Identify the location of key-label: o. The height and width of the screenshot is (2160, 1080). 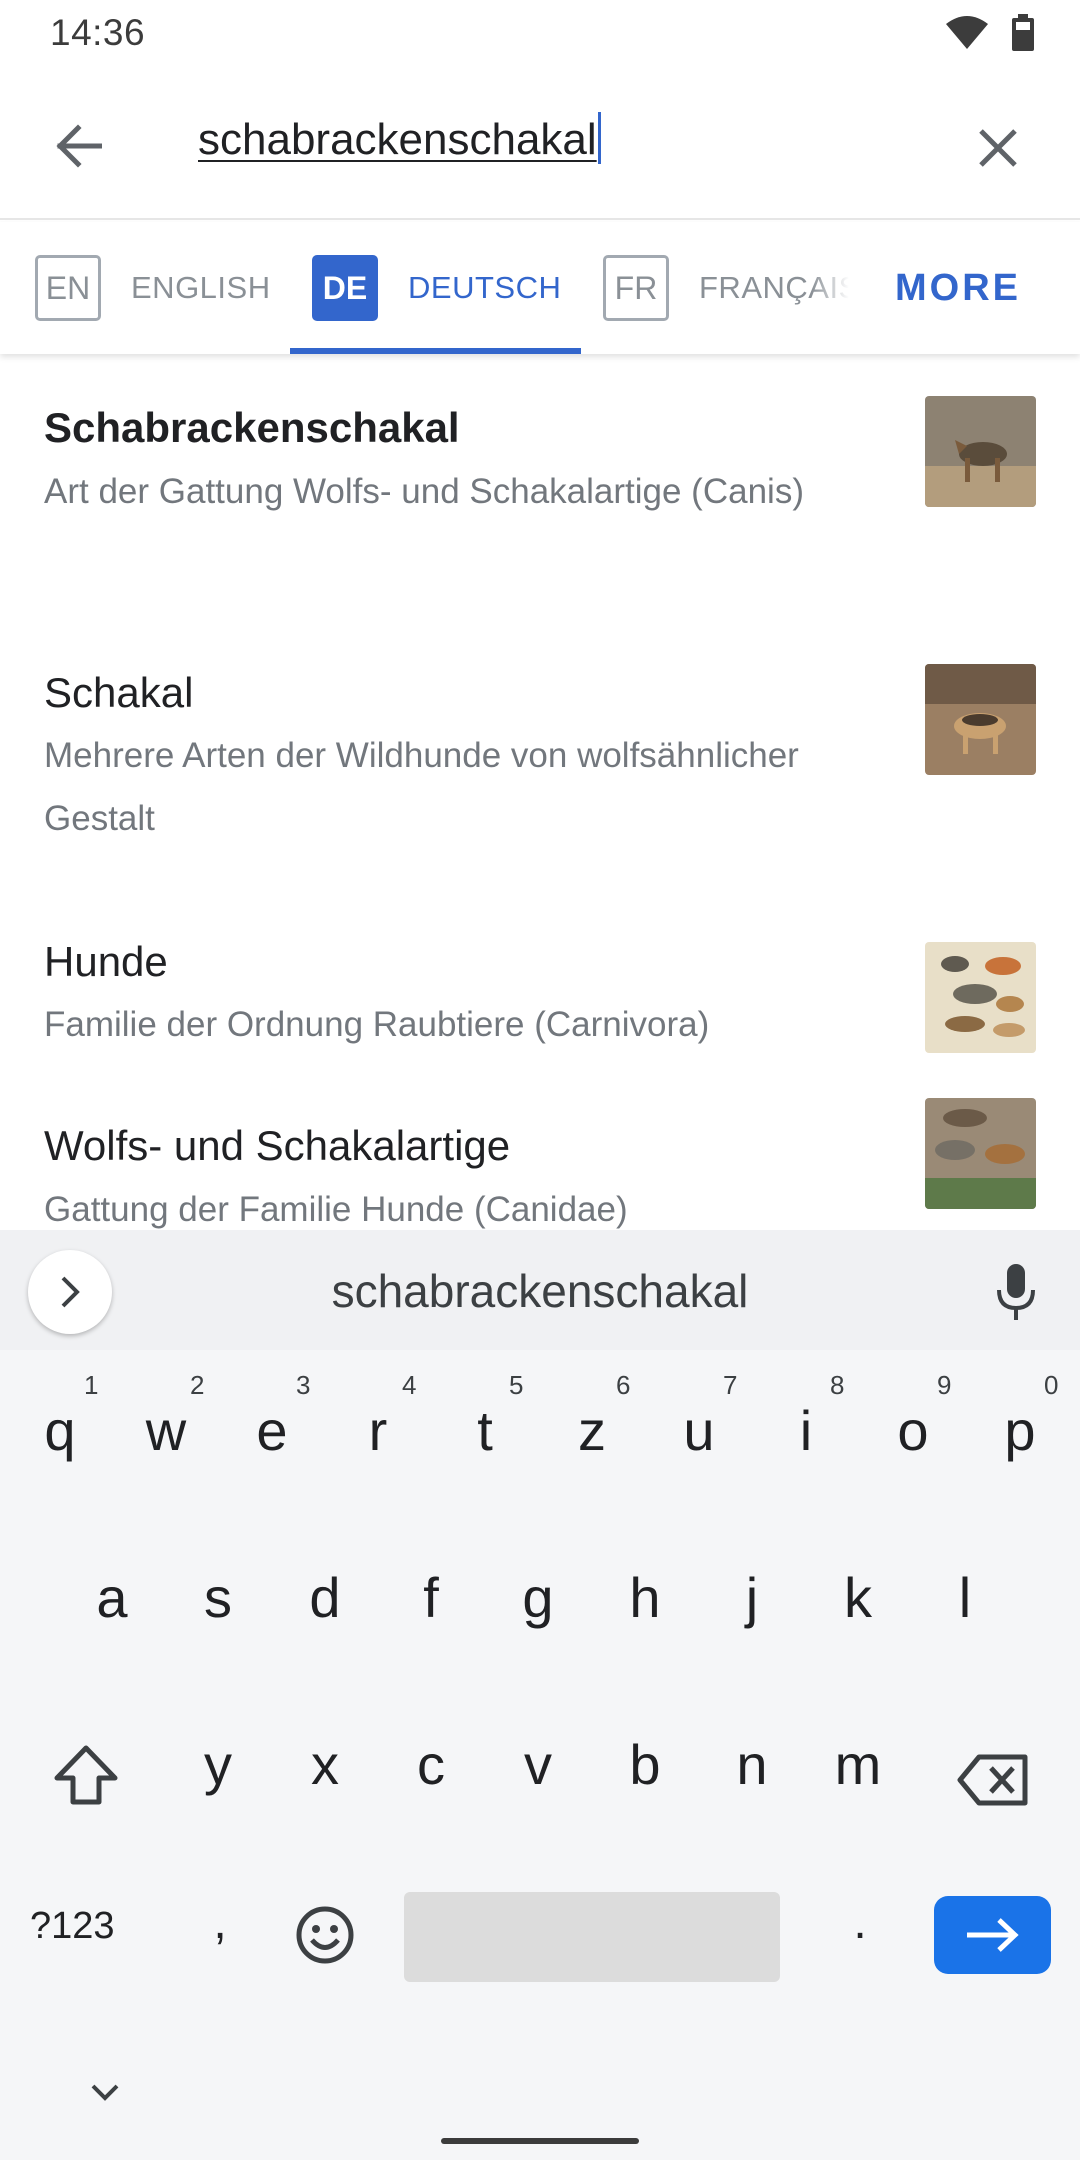
(913, 1430).